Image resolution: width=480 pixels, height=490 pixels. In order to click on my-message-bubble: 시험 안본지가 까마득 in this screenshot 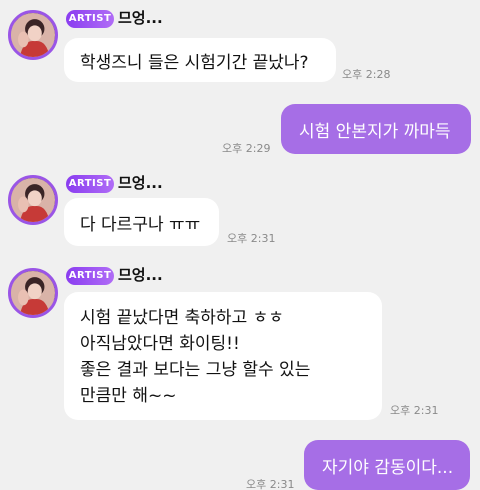, I will do `click(376, 129)`.